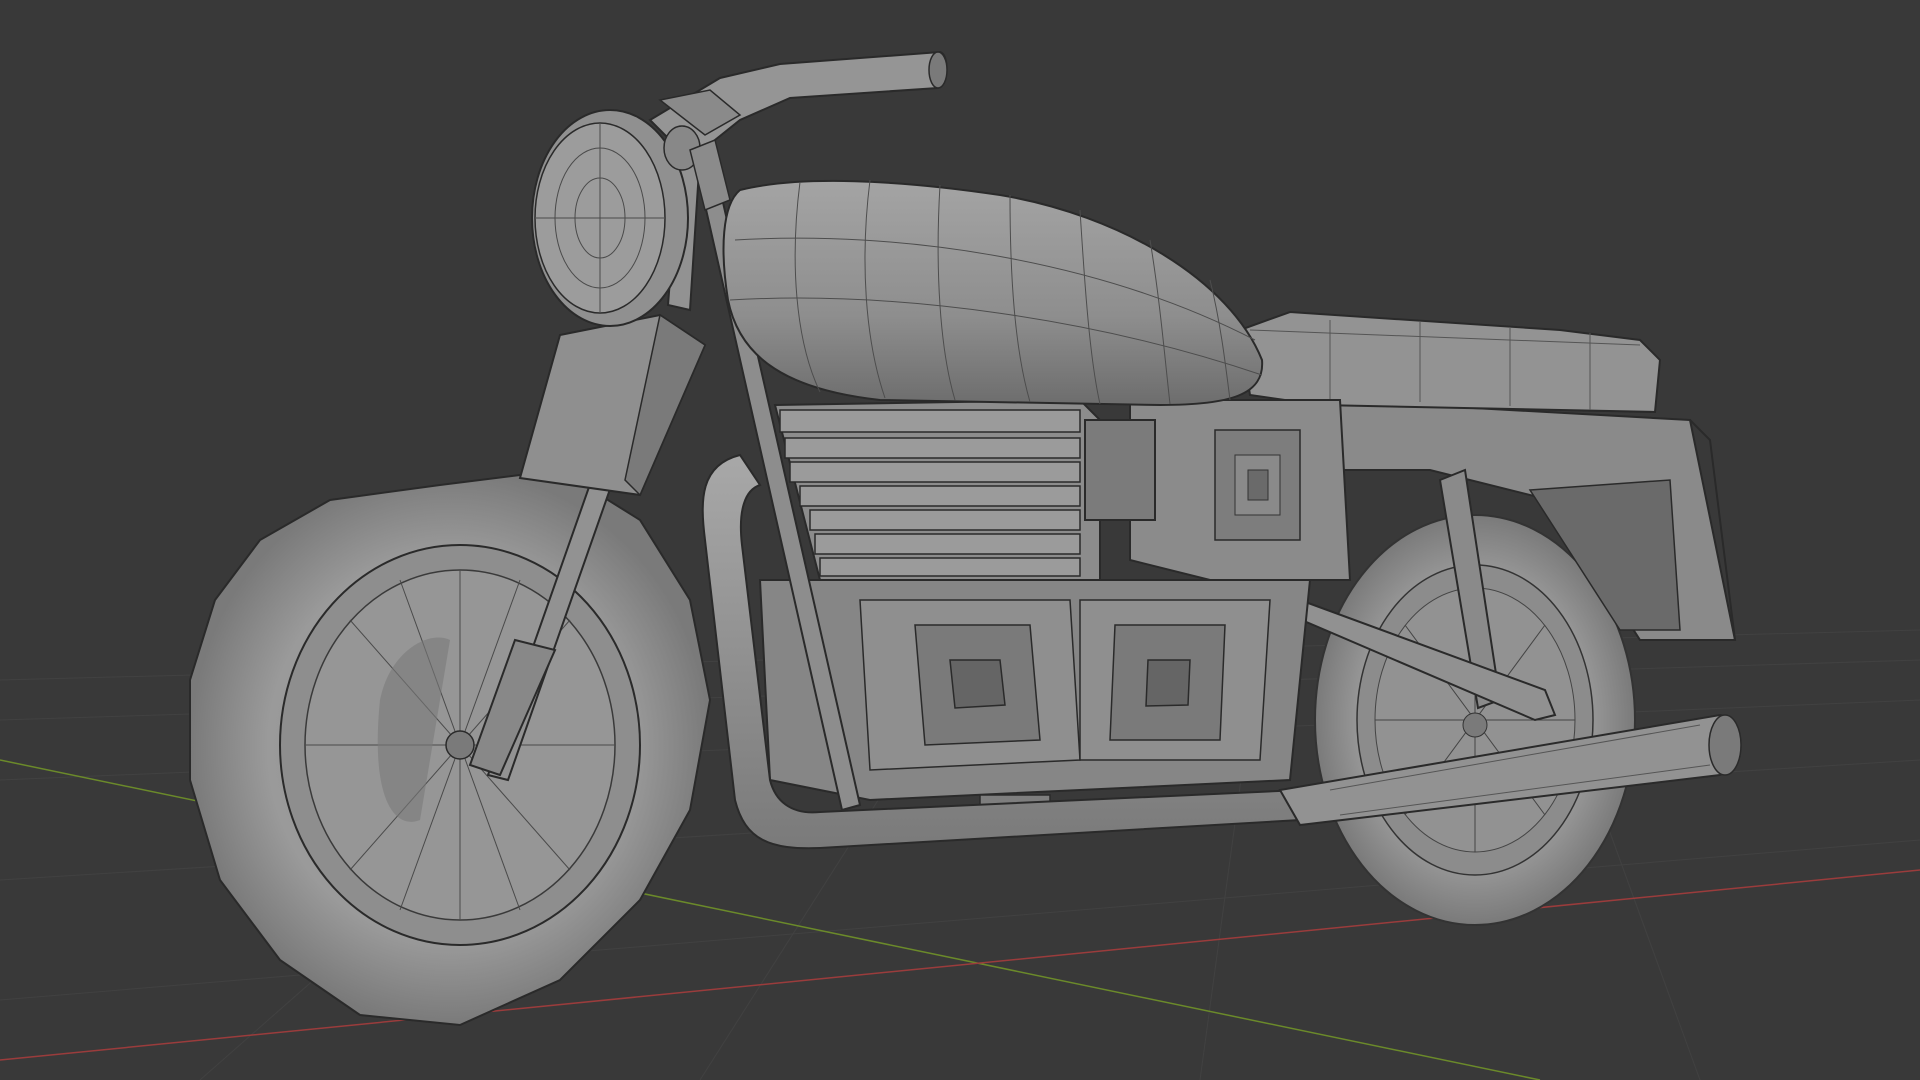 This screenshot has width=1920, height=1080. Describe the element at coordinates (612, 405) in the screenshot. I see `number-plate` at that location.